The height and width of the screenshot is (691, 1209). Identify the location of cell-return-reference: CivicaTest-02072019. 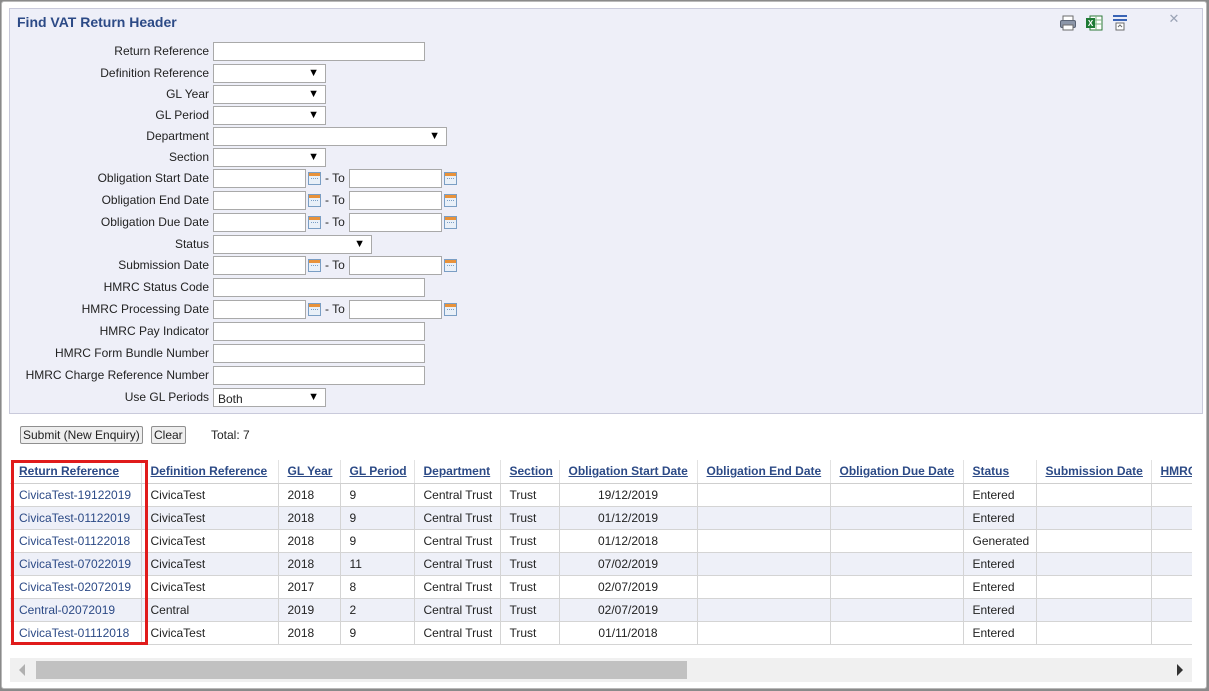
(76, 587).